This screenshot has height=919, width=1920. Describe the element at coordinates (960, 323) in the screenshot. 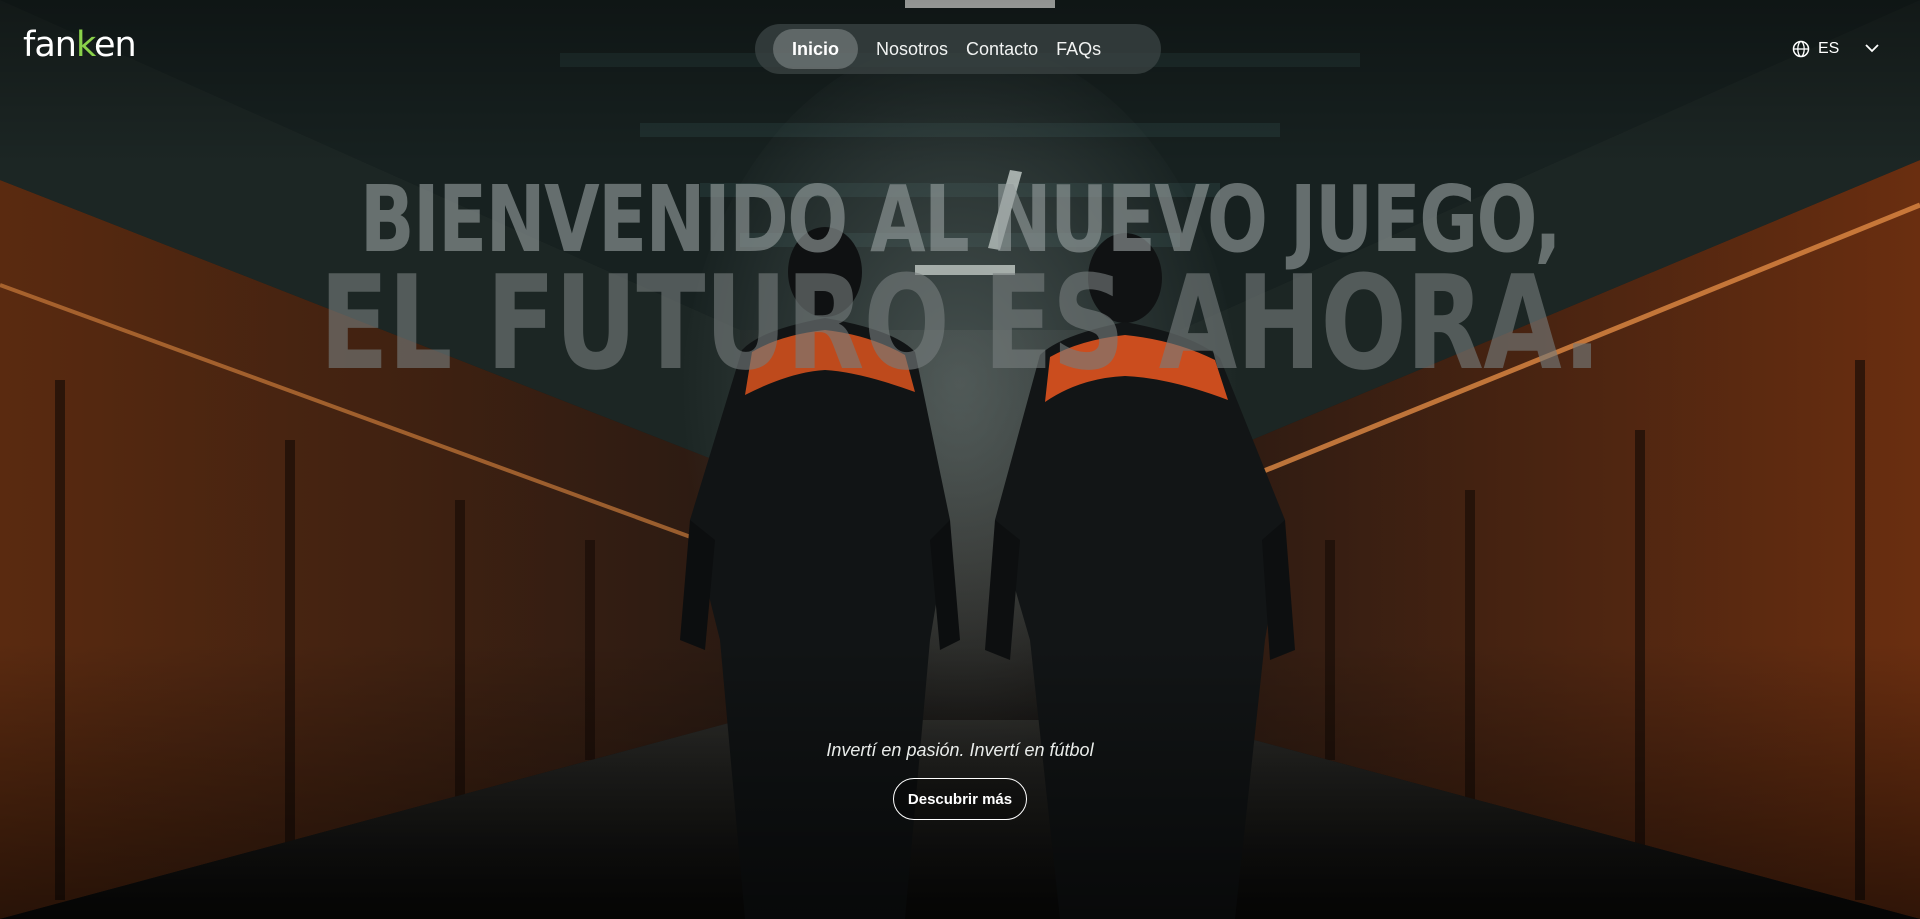

I see `hero-headline-line2: el futuro es ahora.` at that location.